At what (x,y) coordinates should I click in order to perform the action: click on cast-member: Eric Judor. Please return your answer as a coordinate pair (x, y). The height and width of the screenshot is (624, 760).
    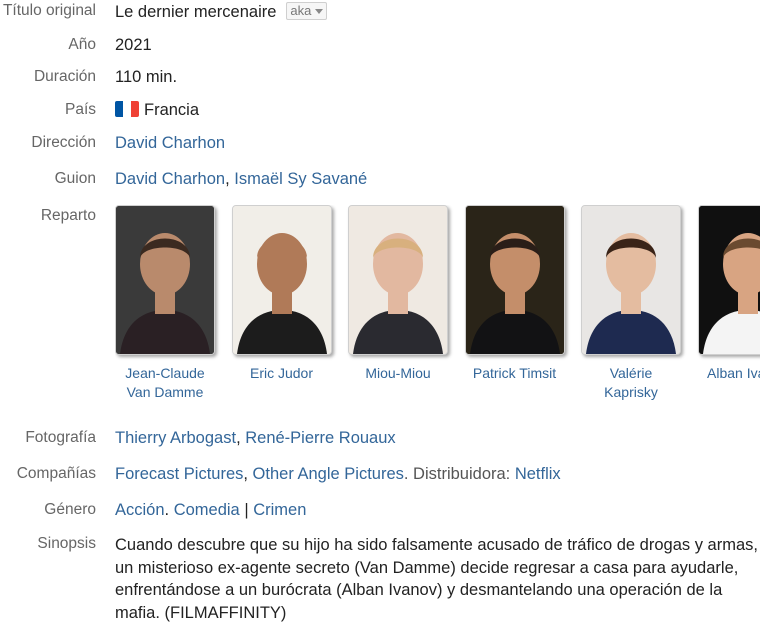
    Looking at the image, I should click on (282, 294).